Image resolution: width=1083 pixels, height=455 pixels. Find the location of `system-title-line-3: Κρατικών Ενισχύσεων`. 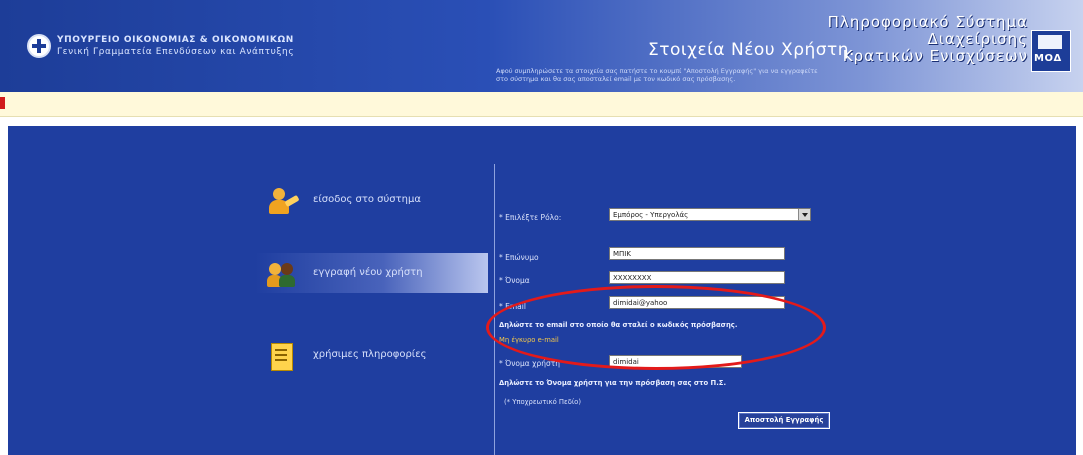

system-title-line-3: Κρατικών Ενισχύσεων is located at coordinates (935, 56).